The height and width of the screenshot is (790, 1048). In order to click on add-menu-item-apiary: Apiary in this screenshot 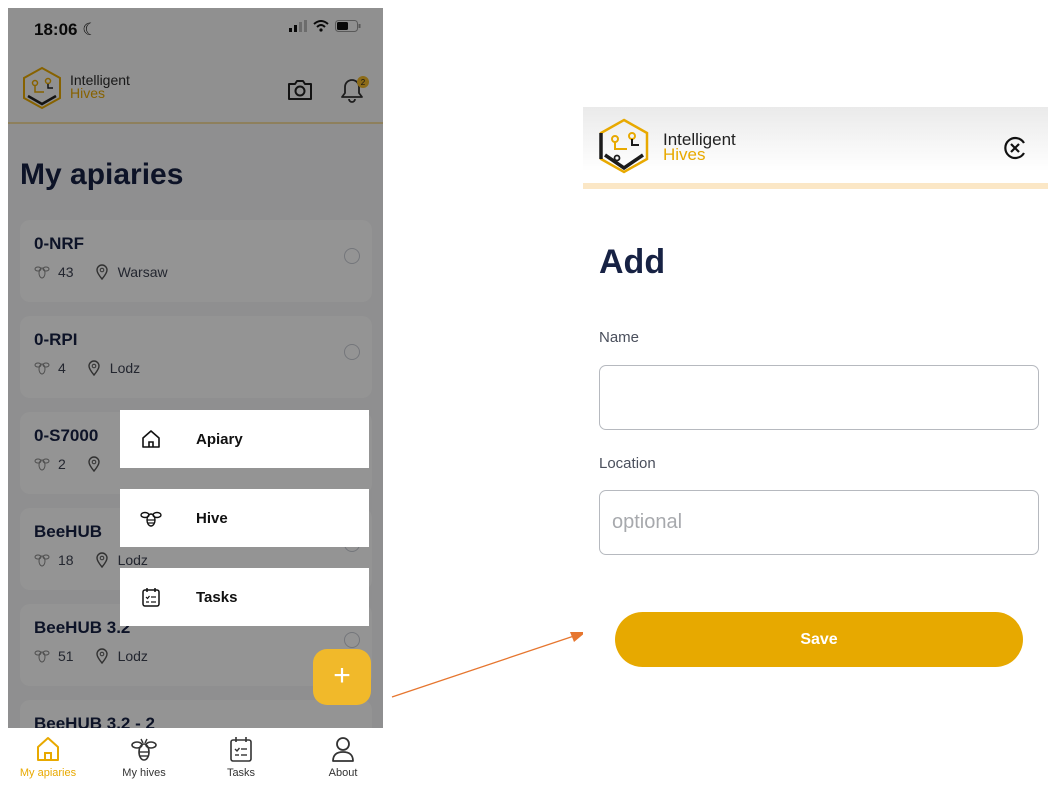, I will do `click(244, 439)`.